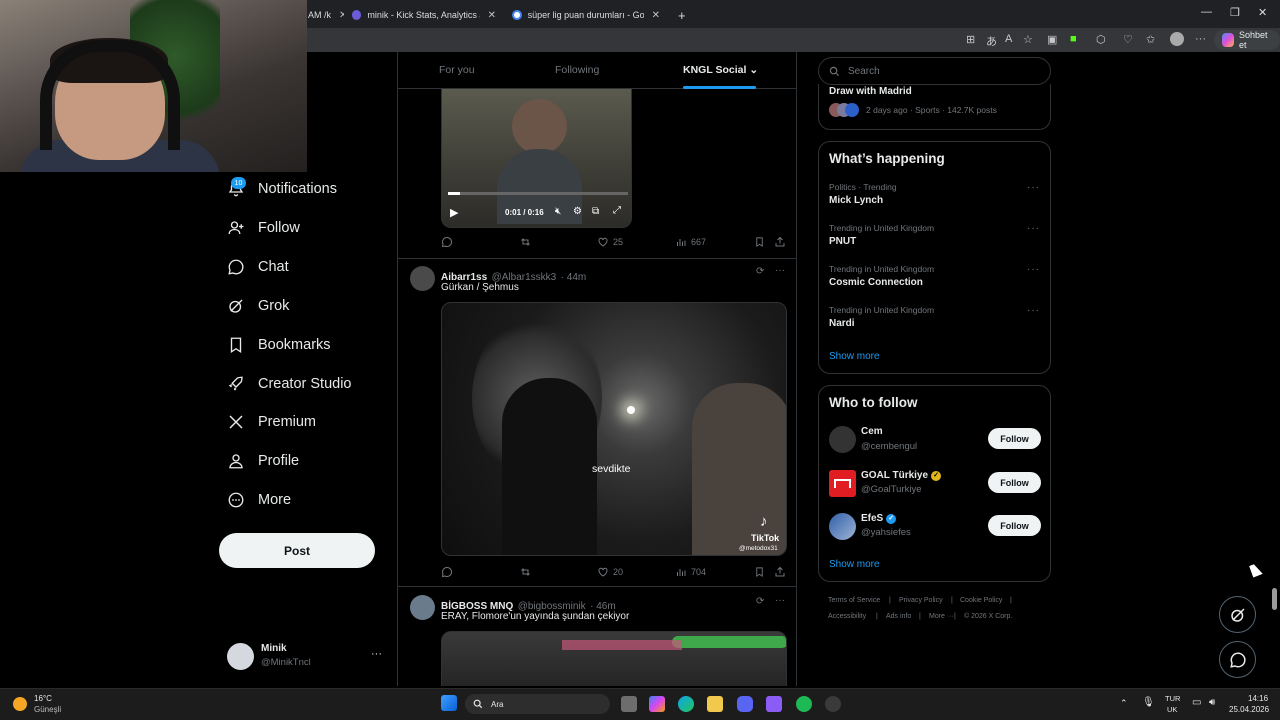 This screenshot has width=1280, height=720. What do you see at coordinates (1249, 709) in the screenshot?
I see `clock-date: 25.04.2026` at bounding box center [1249, 709].